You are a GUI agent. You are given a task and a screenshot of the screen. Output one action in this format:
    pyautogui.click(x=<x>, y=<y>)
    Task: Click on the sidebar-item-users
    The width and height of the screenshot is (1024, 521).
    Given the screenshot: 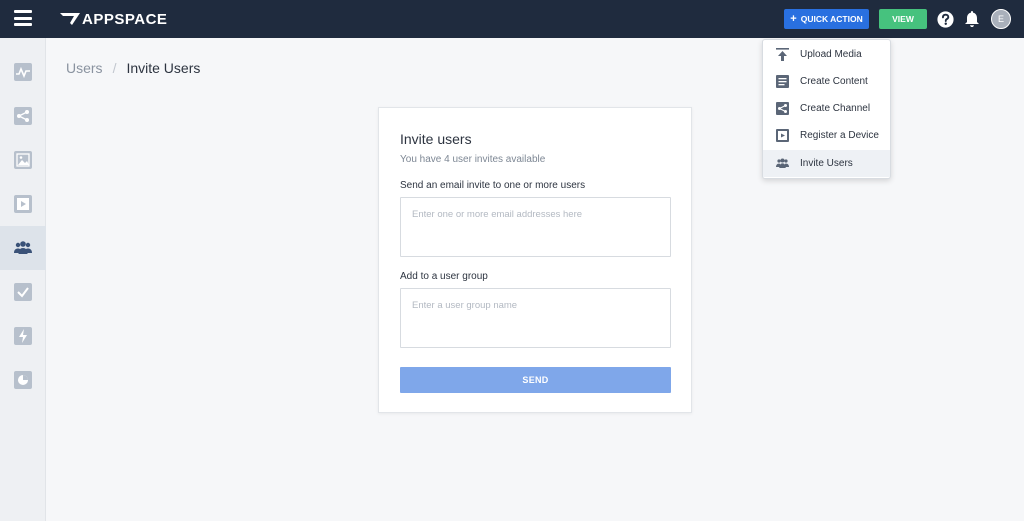 What is the action you would take?
    pyautogui.click(x=23, y=248)
    